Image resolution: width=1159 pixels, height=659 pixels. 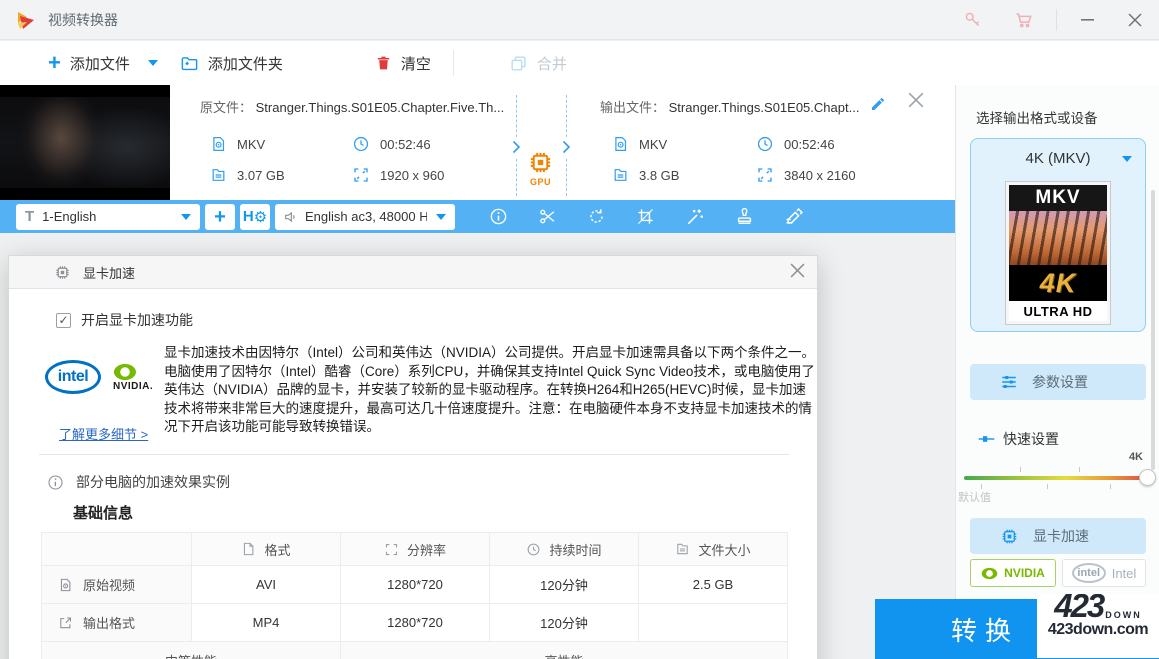 I want to click on watermark-stamp-icon, so click(x=744, y=216).